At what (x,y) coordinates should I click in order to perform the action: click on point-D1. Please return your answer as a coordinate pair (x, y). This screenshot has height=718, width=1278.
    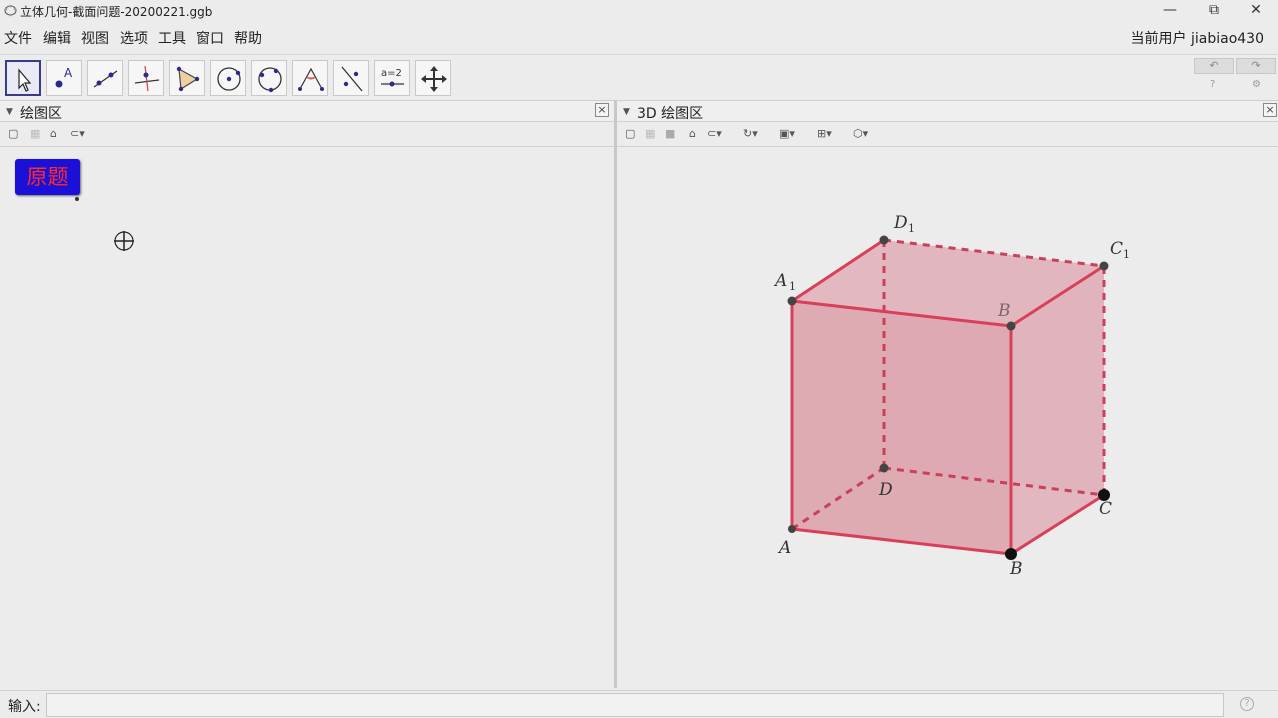
    Looking at the image, I should click on (884, 240).